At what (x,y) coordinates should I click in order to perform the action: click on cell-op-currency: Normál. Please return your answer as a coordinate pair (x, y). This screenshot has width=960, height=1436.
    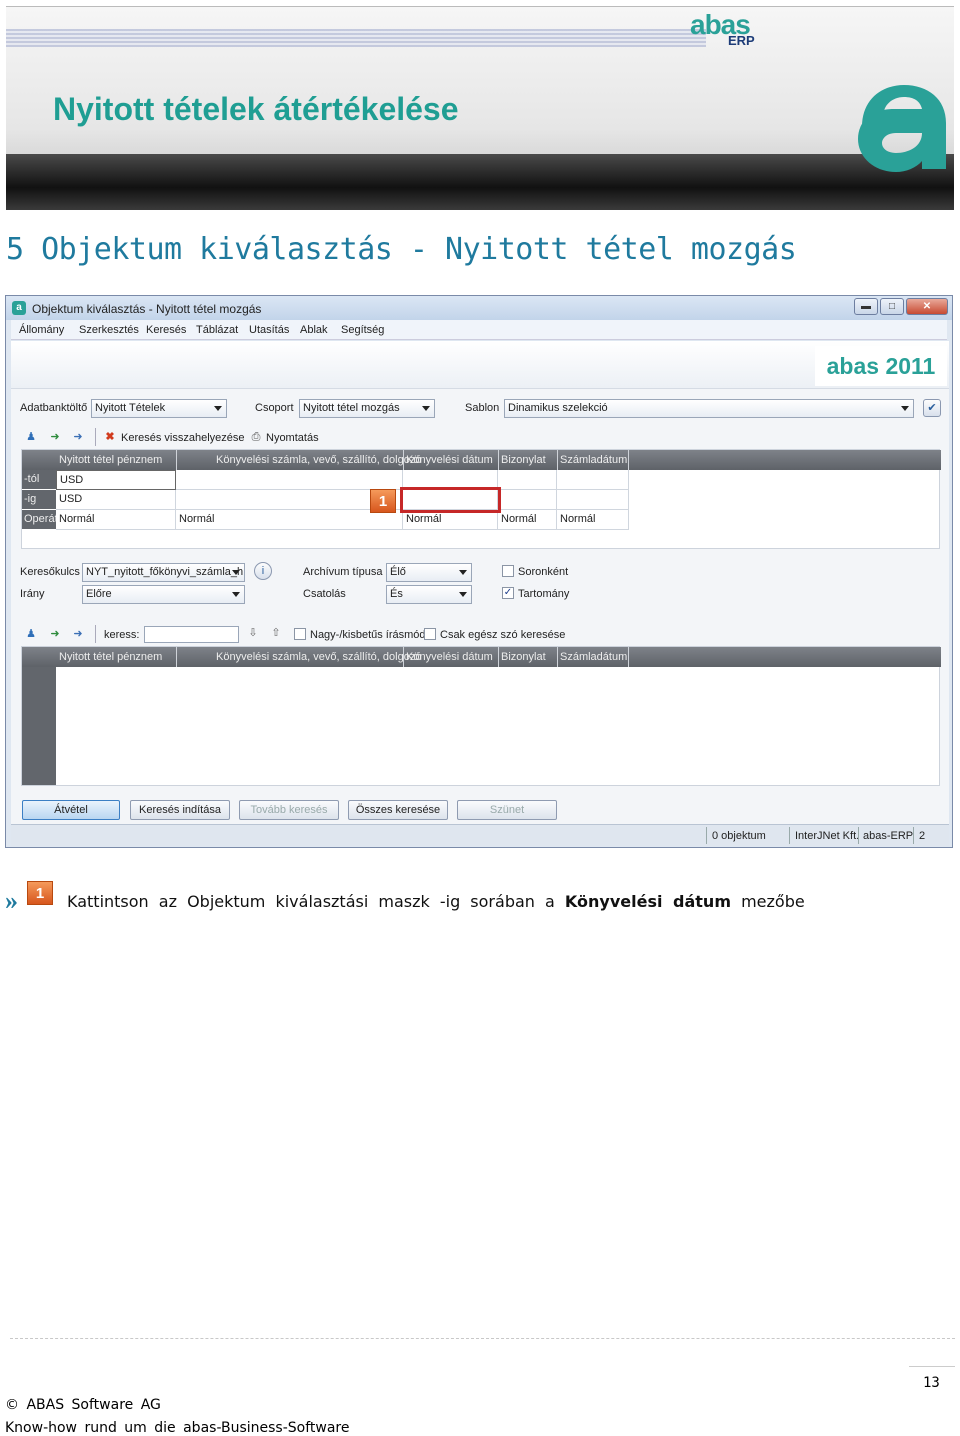
    Looking at the image, I should click on (116, 520).